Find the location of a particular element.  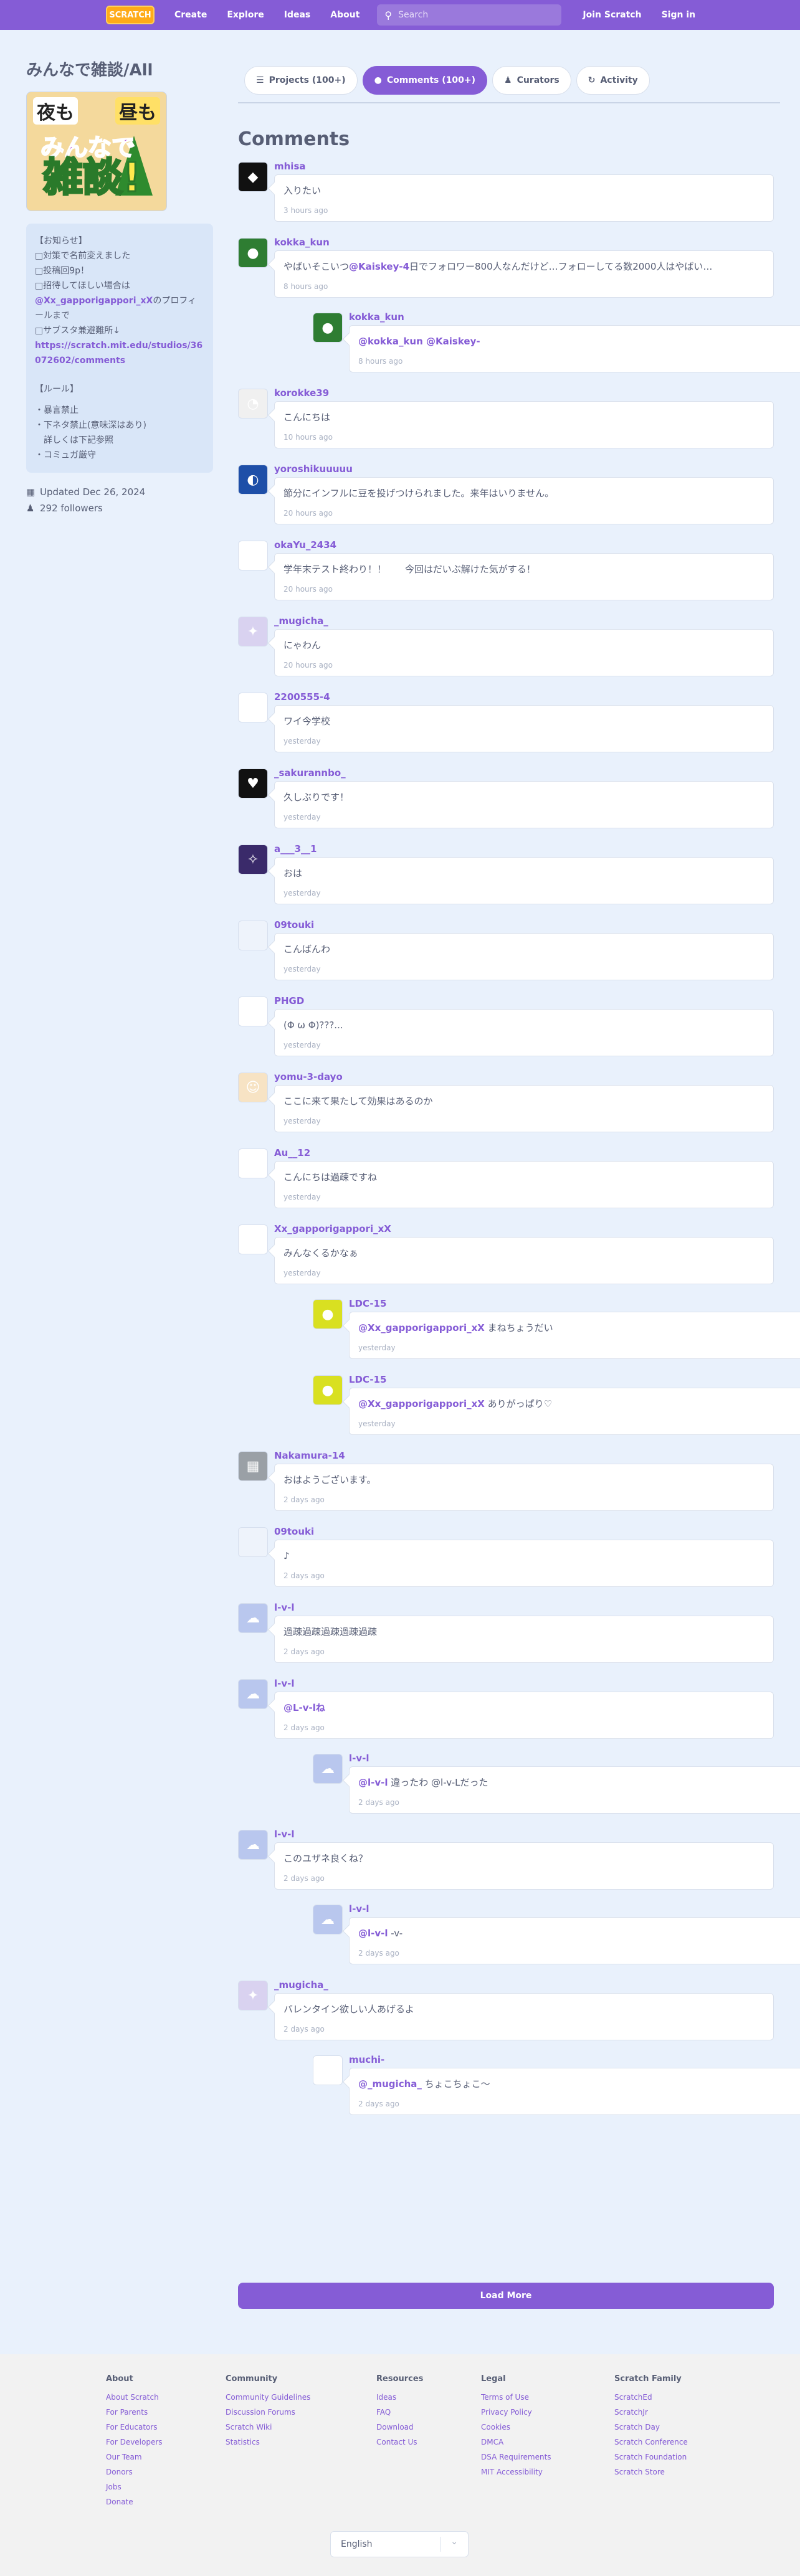

avatar: ■ is located at coordinates (253, 1012).